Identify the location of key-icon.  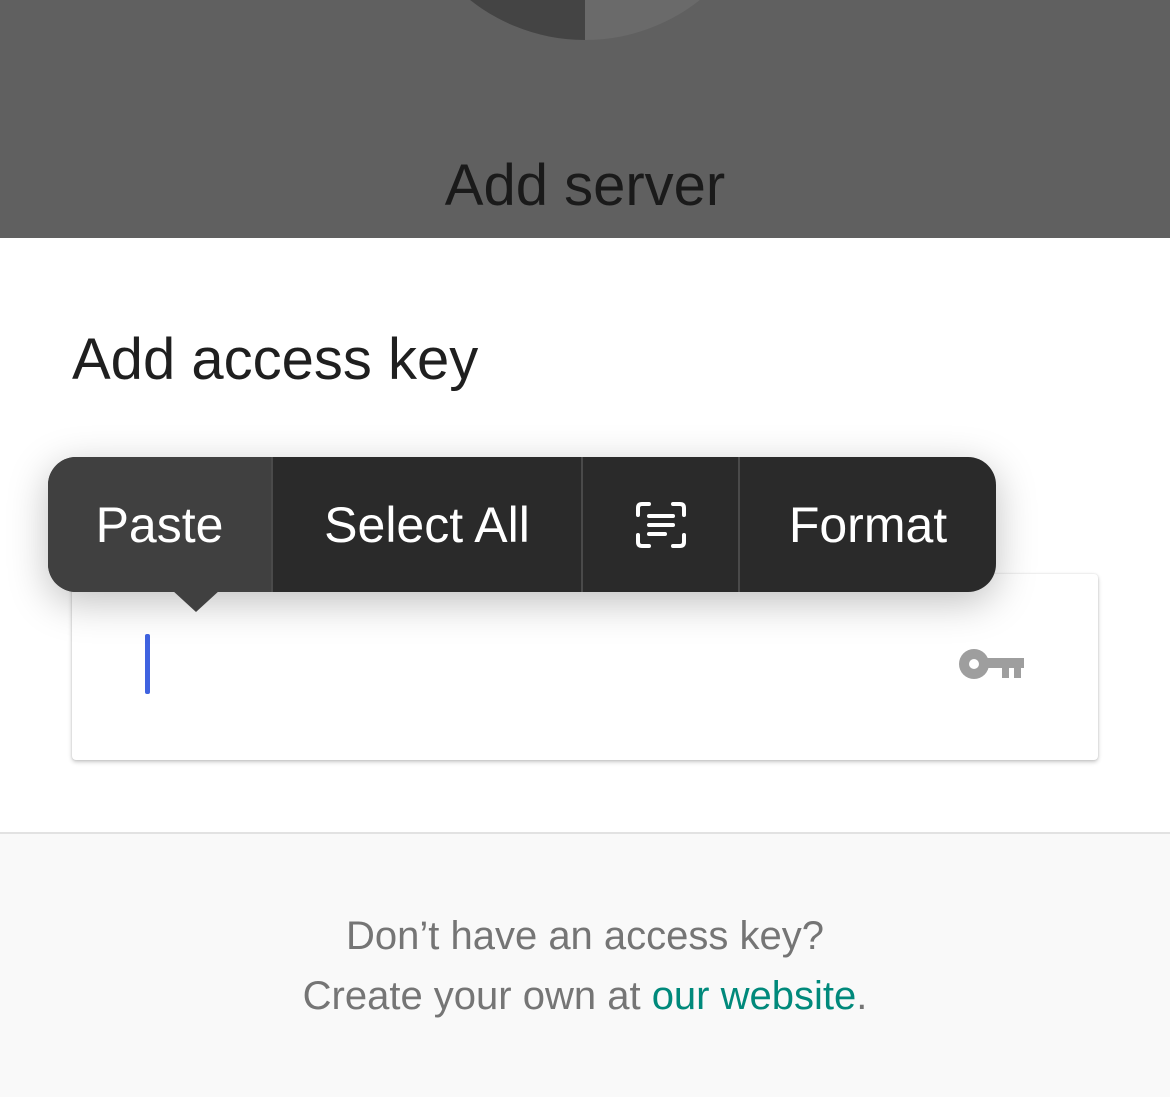
(991, 664).